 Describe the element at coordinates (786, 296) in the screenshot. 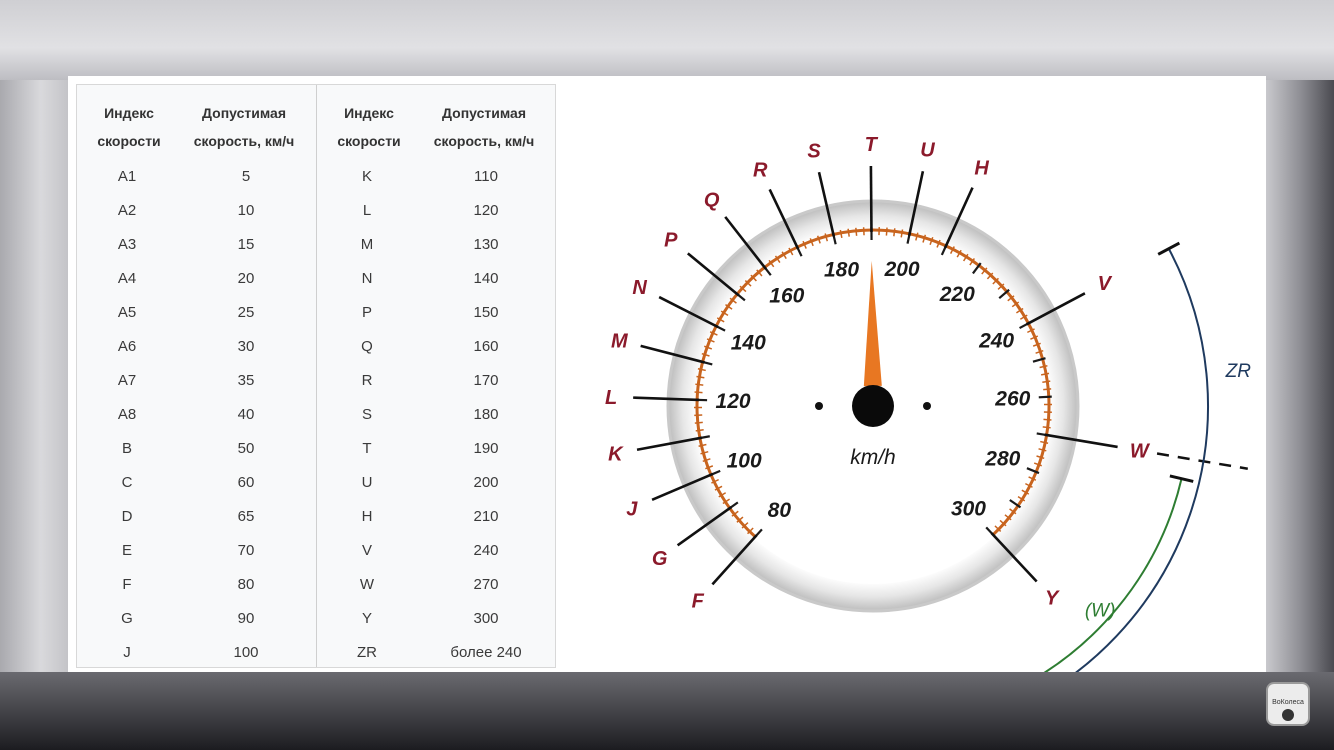

I see `scale-label: 160` at that location.